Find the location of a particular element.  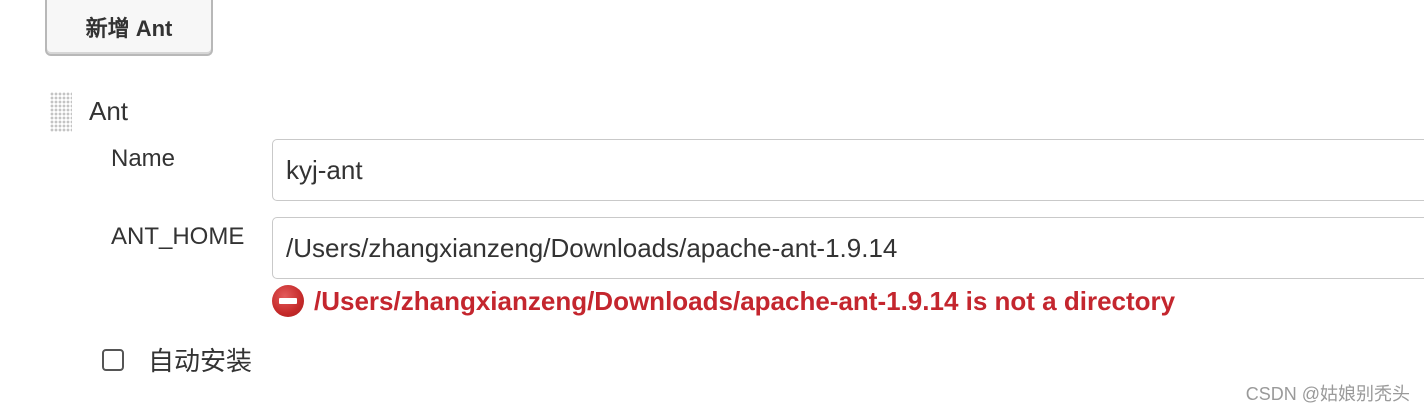

auto-install-row: 自动安装 is located at coordinates (177, 359).